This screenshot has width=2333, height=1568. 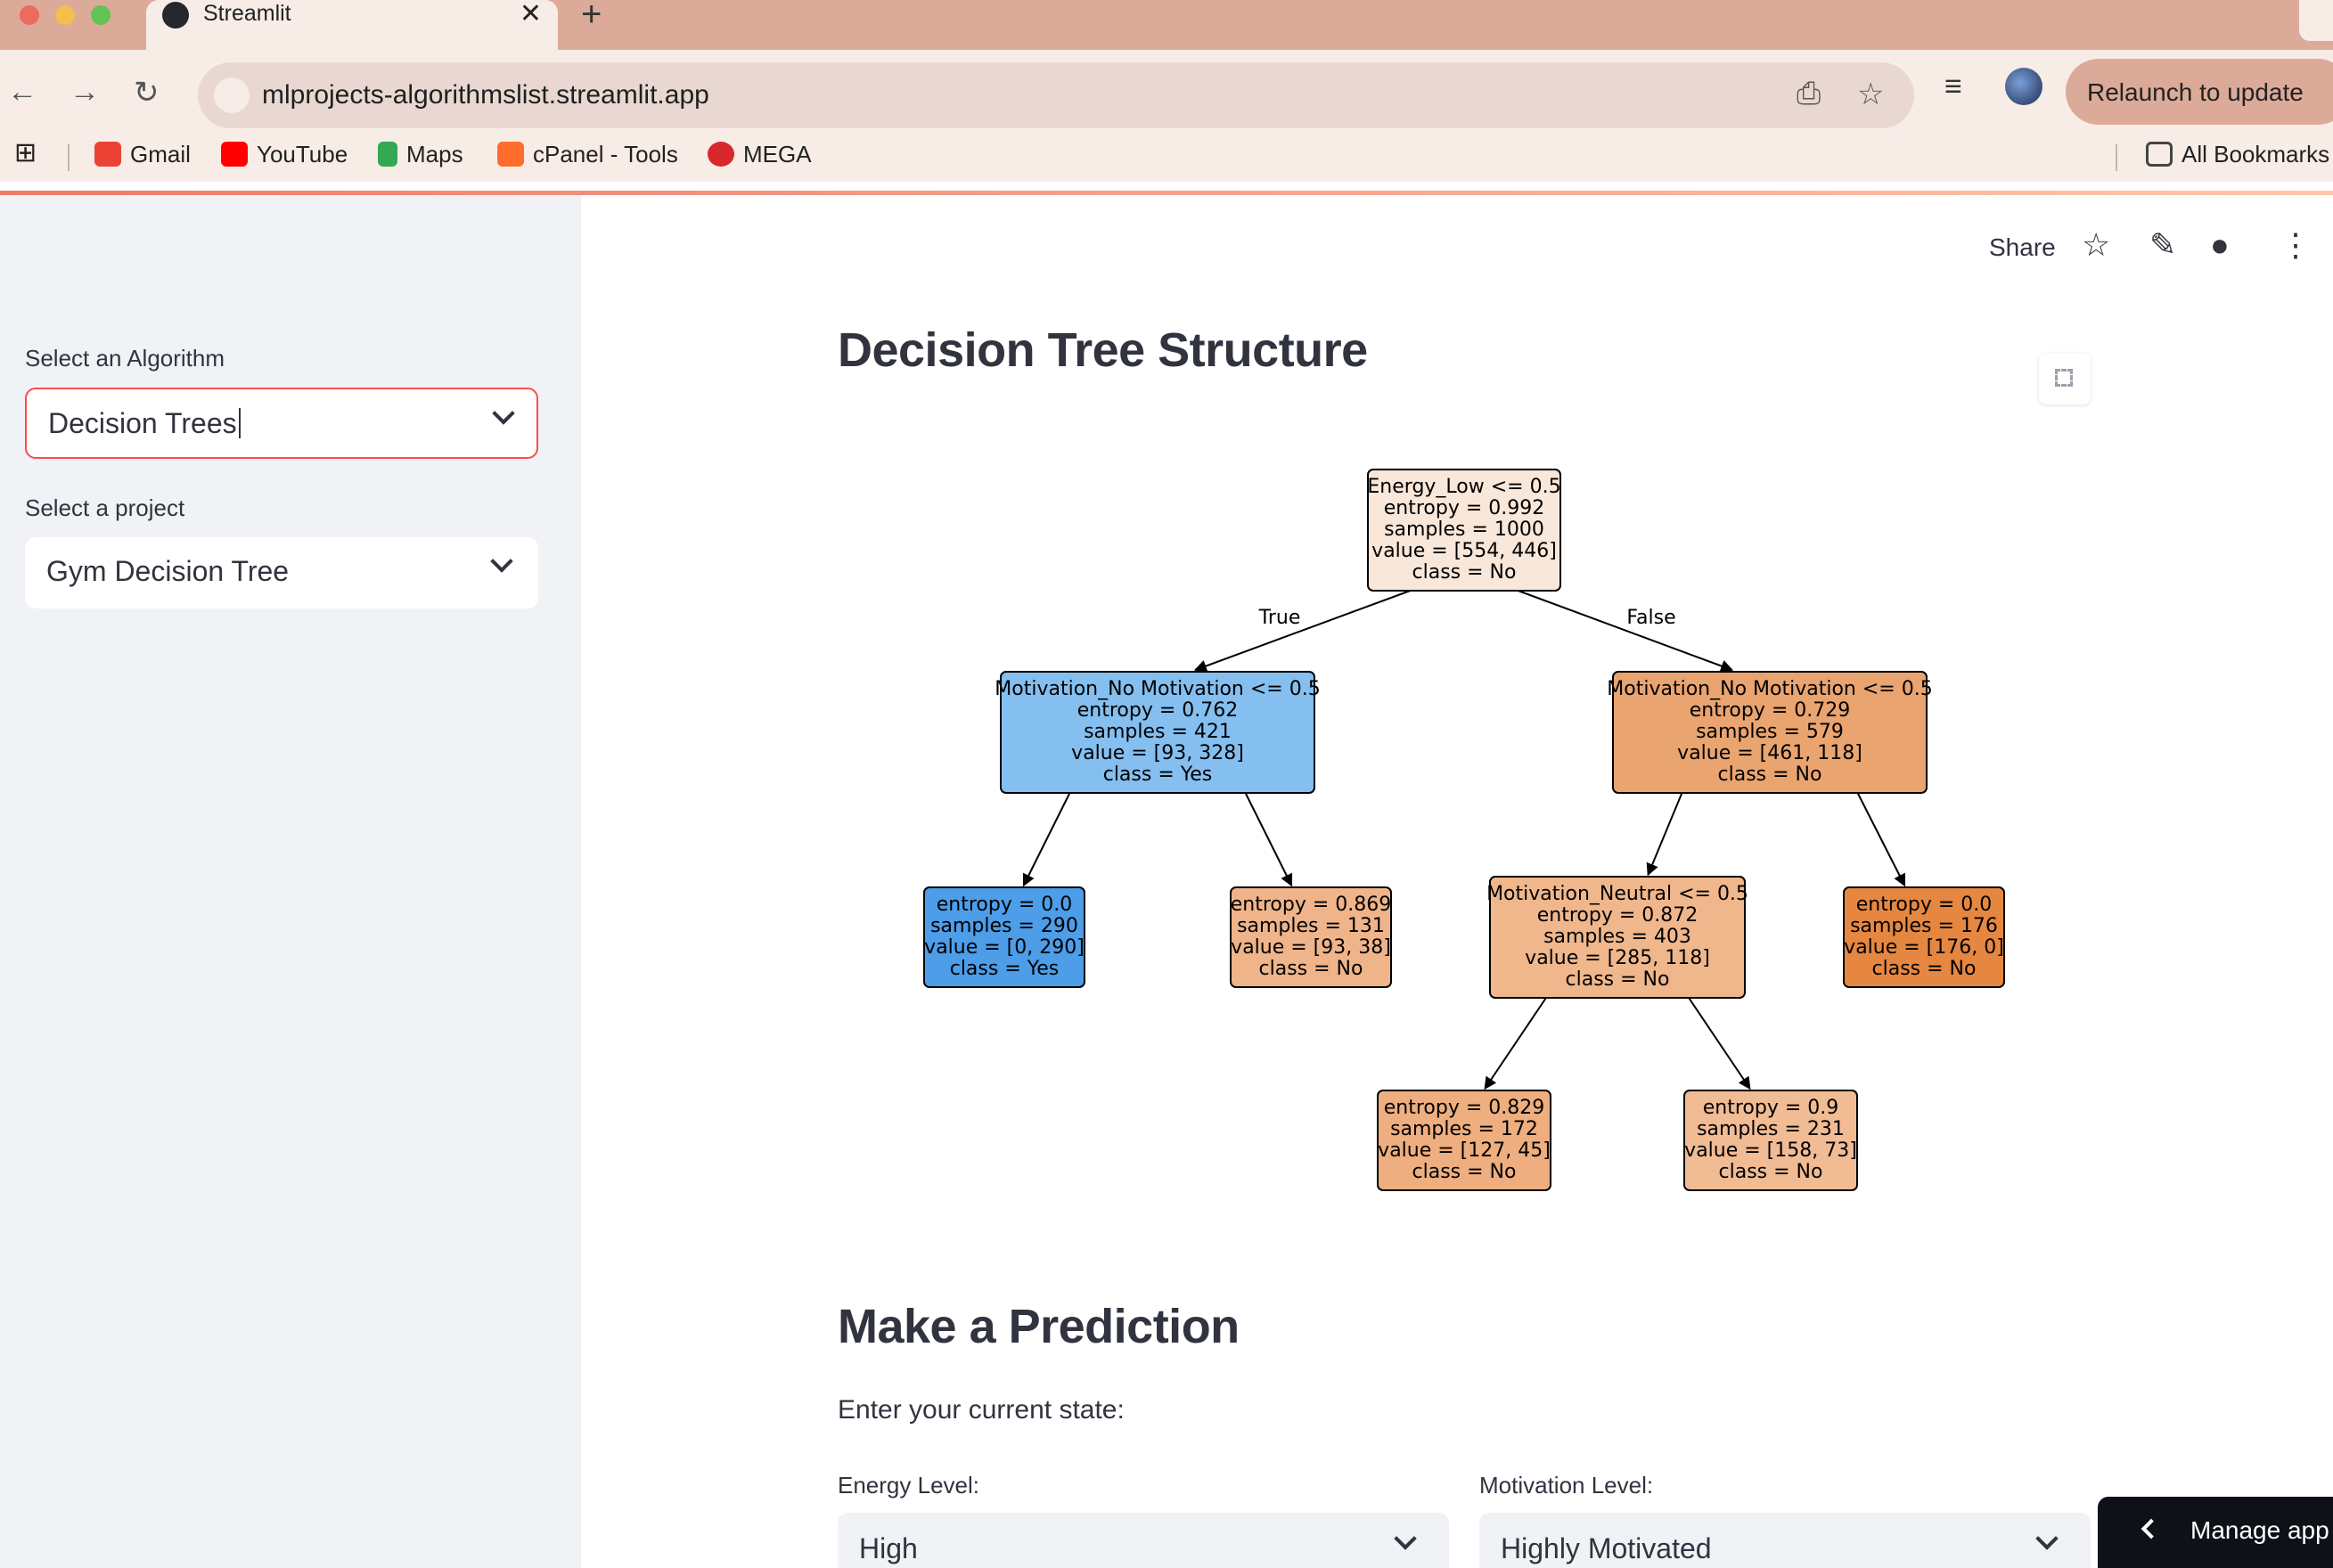 What do you see at coordinates (1785, 1540) in the screenshot?
I see `motivation-select: Highly Motivated` at bounding box center [1785, 1540].